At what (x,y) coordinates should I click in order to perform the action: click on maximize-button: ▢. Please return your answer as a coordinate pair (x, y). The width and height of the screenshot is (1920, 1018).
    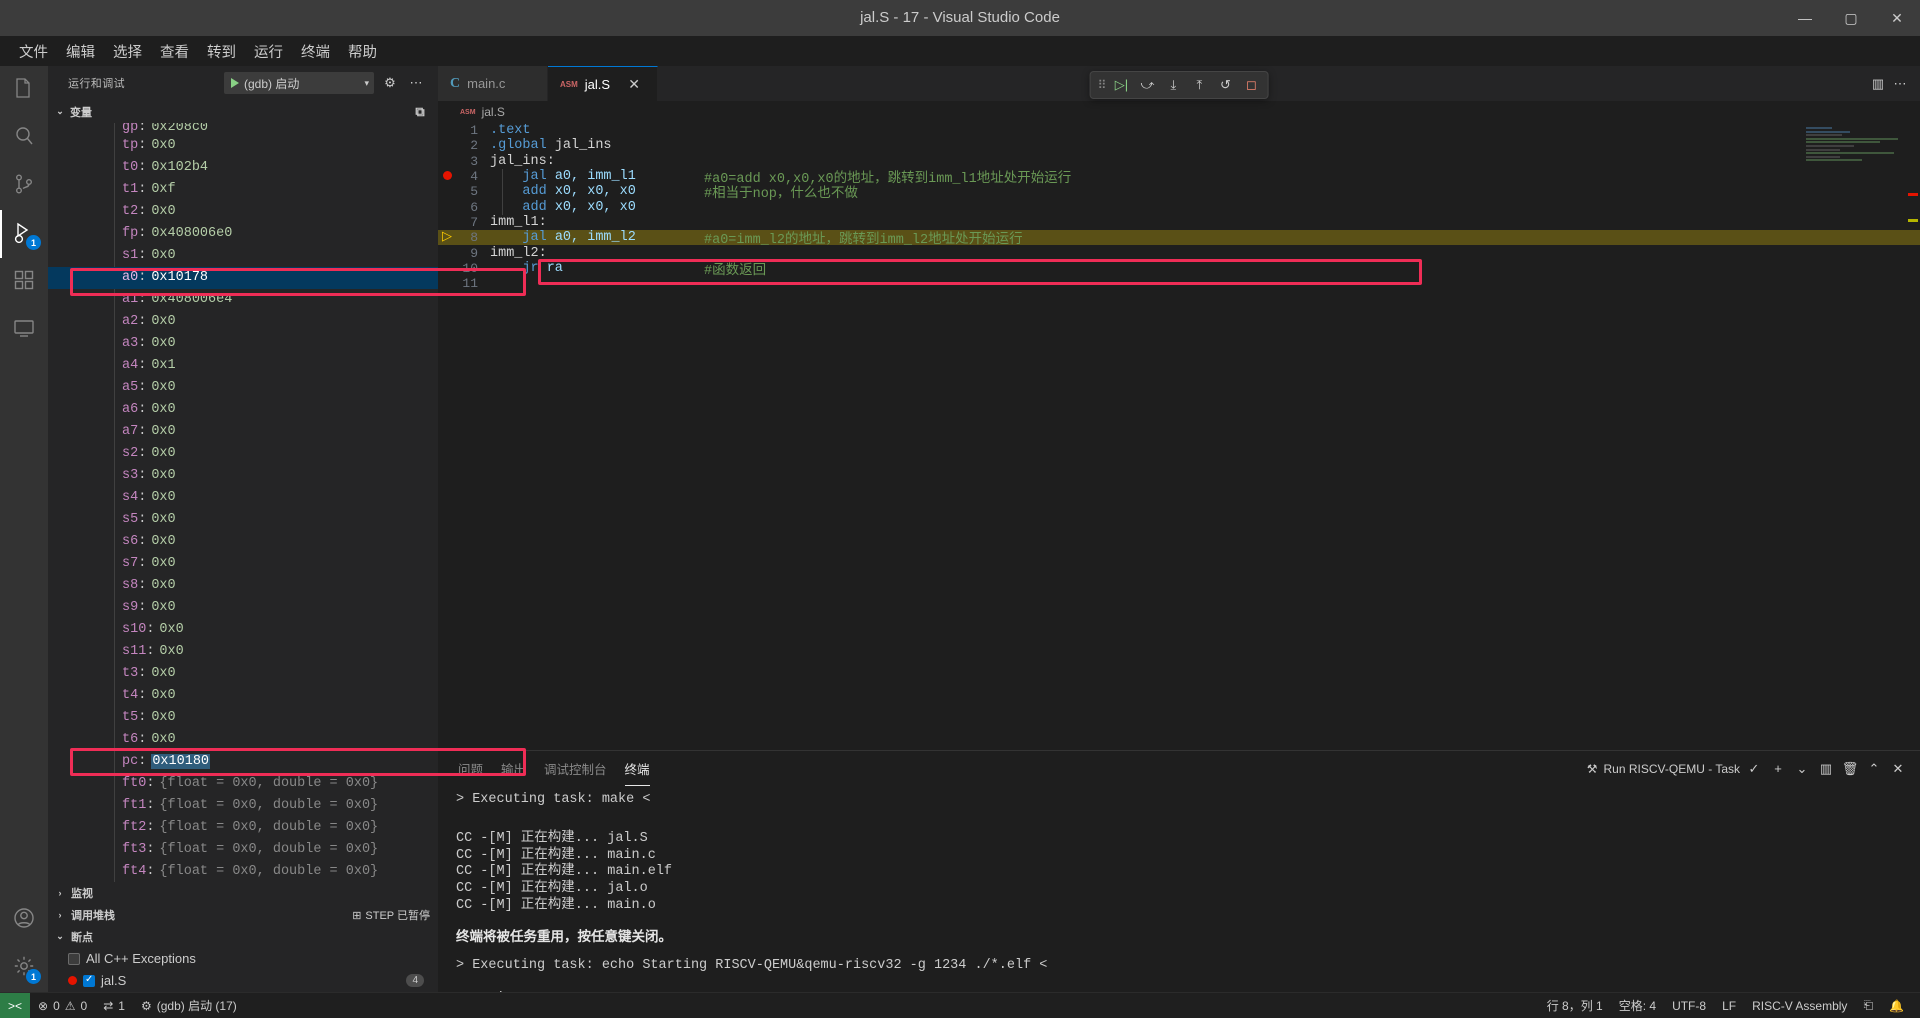
    Looking at the image, I should click on (1851, 18).